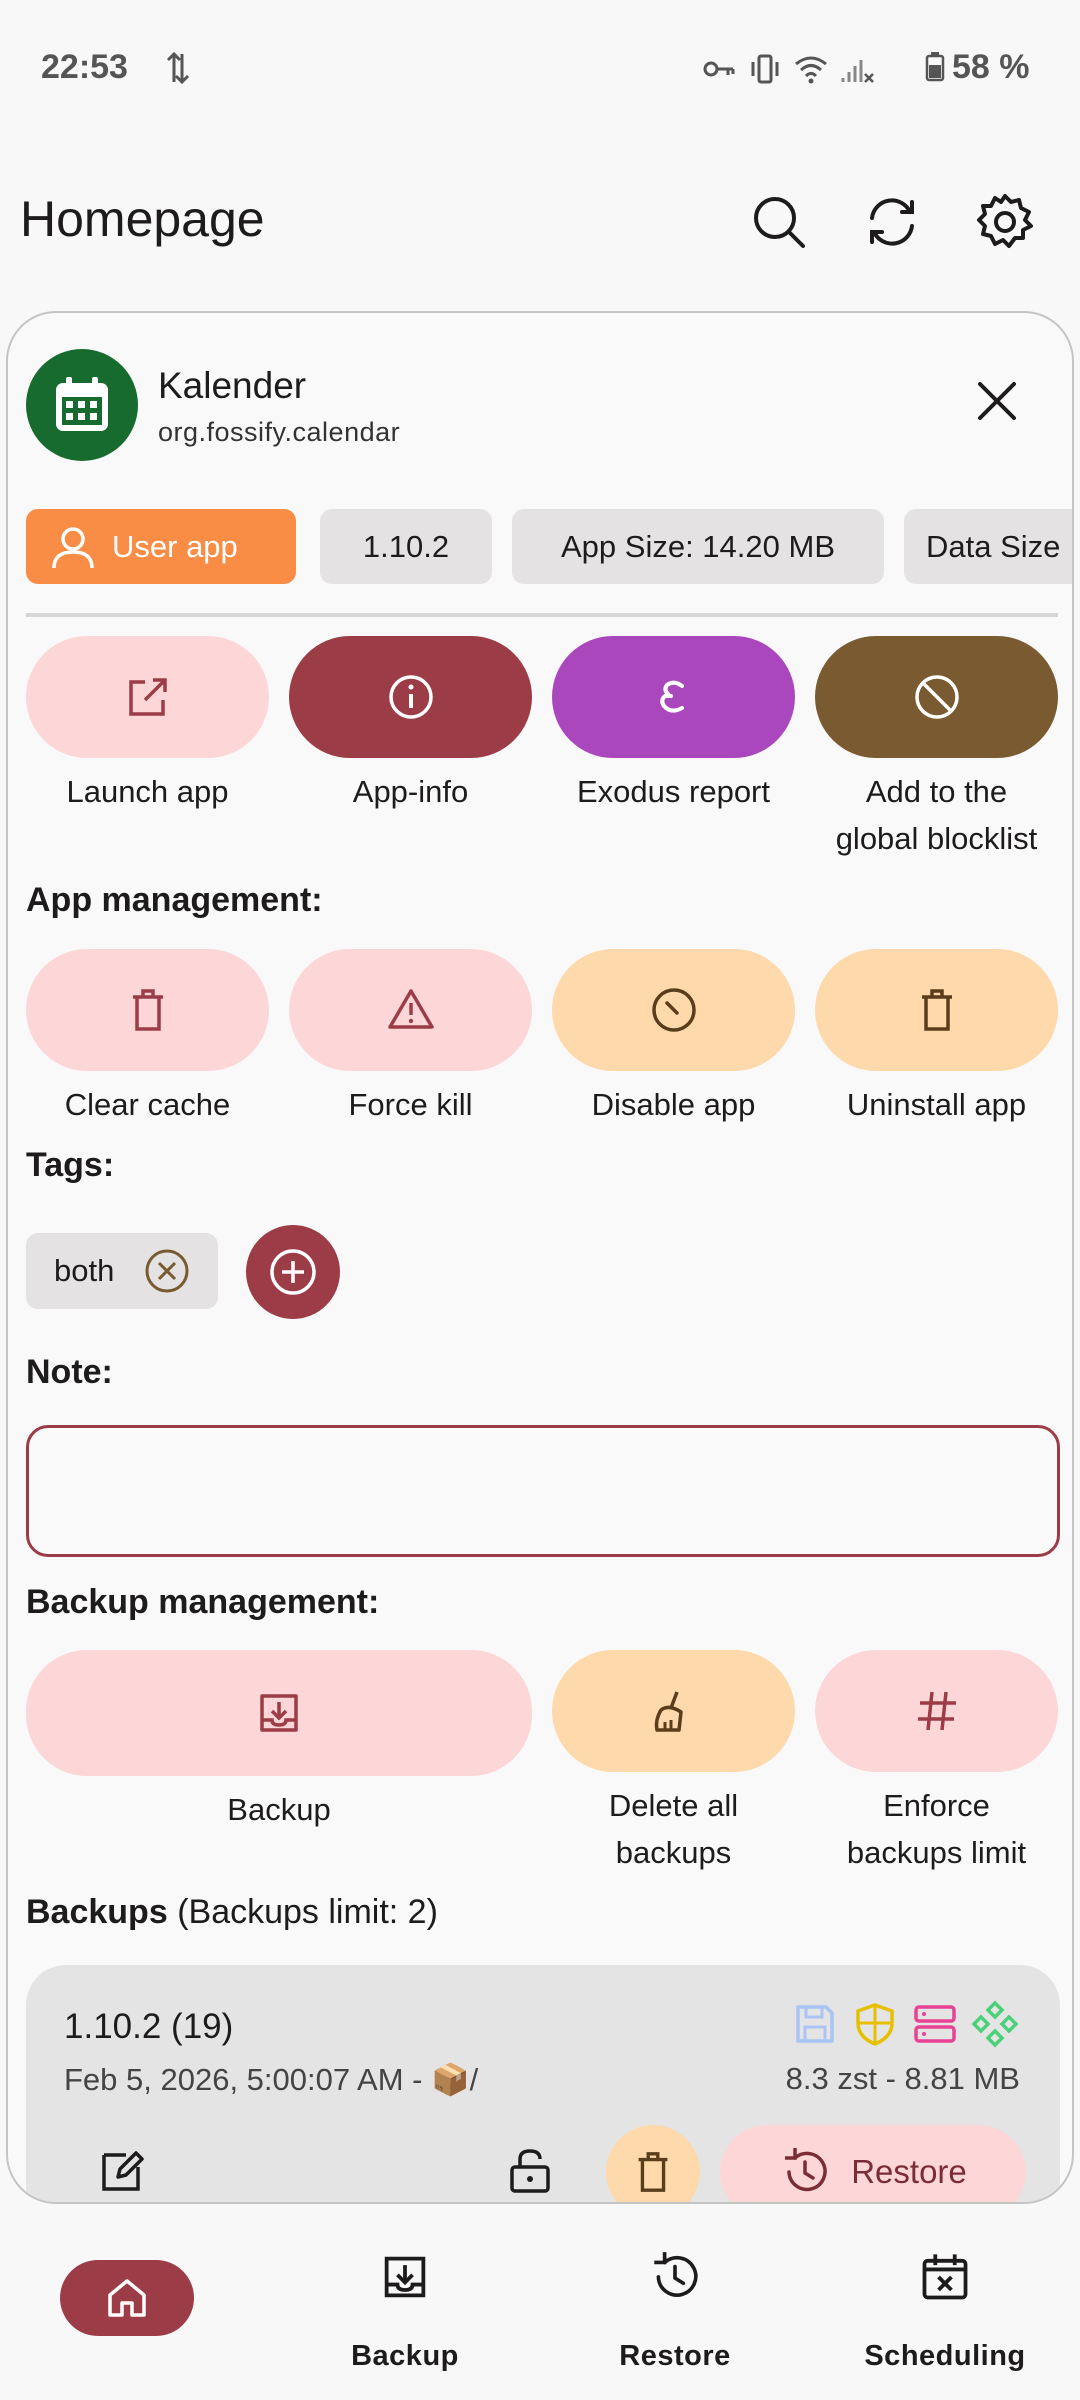 The width and height of the screenshot is (1080, 2400). I want to click on tag-chip: both, so click(122, 1271).